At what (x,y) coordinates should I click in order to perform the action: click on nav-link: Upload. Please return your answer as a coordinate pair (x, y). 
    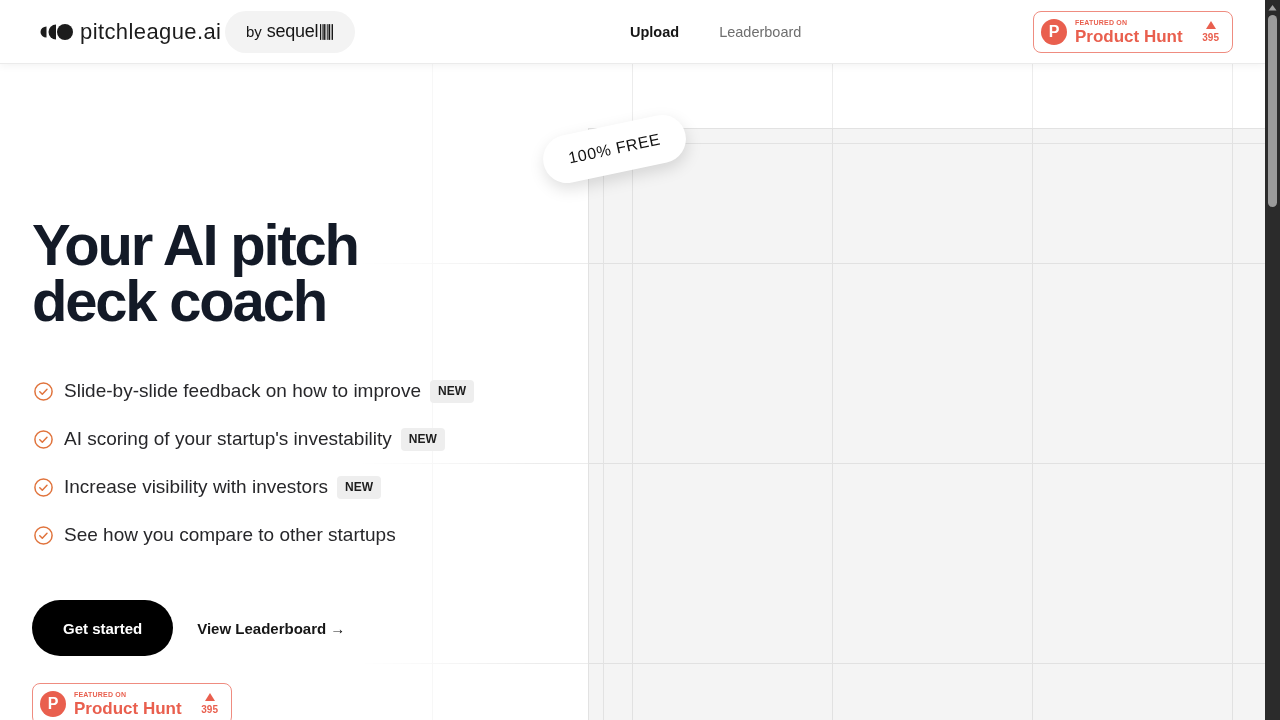
    Looking at the image, I should click on (655, 31).